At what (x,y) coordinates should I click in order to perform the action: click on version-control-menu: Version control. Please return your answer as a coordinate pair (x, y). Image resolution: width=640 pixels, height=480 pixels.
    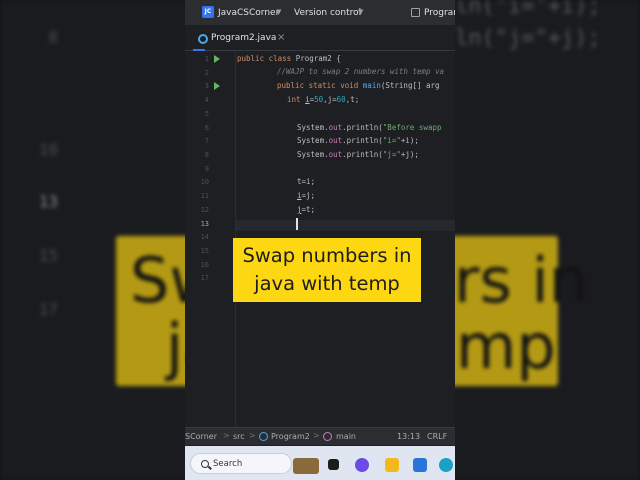
    Looking at the image, I should click on (327, 13).